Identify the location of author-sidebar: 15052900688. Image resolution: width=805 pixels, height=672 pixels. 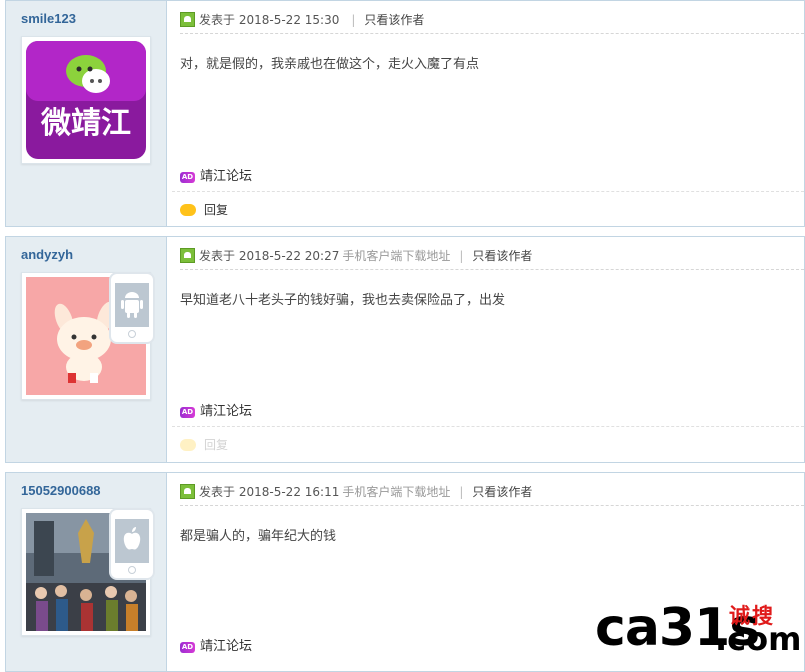
(86, 572).